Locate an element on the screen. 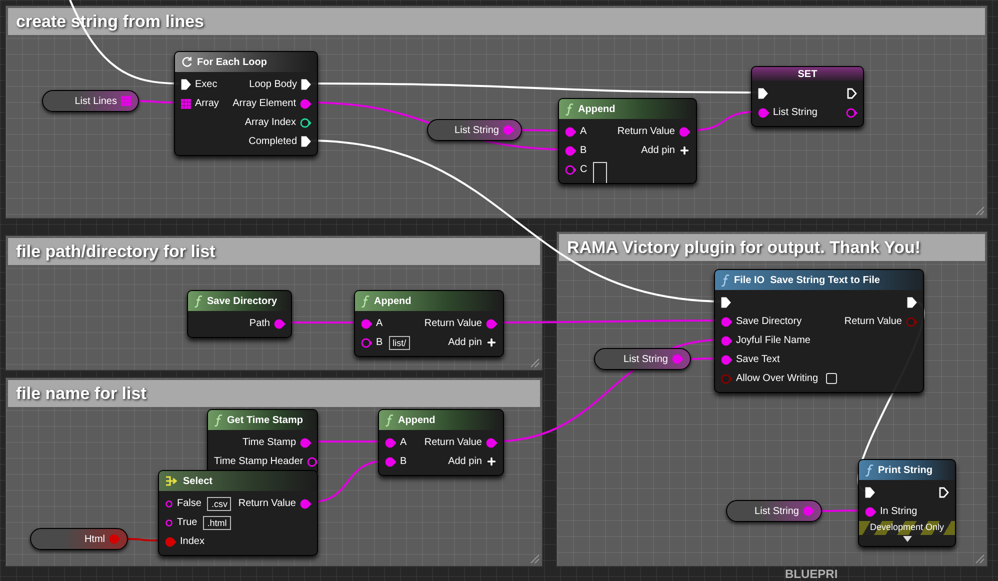 Image resolution: width=998 pixels, height=581 pixels. loop-icon is located at coordinates (187, 62).